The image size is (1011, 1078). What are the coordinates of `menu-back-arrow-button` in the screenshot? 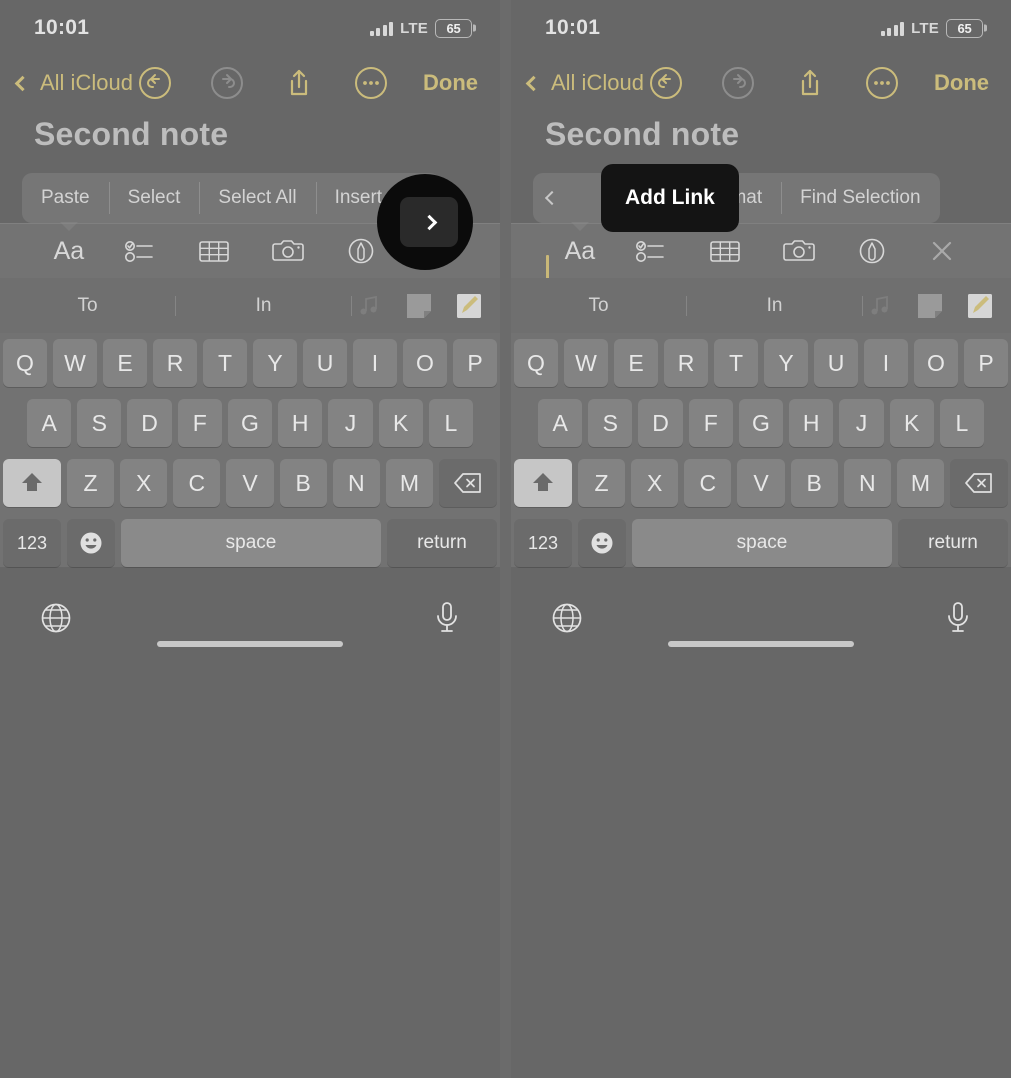 It's located at (552, 198).